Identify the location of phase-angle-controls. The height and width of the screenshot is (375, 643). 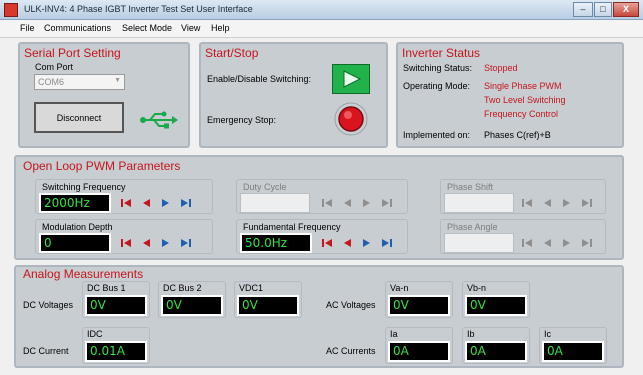
(561, 243).